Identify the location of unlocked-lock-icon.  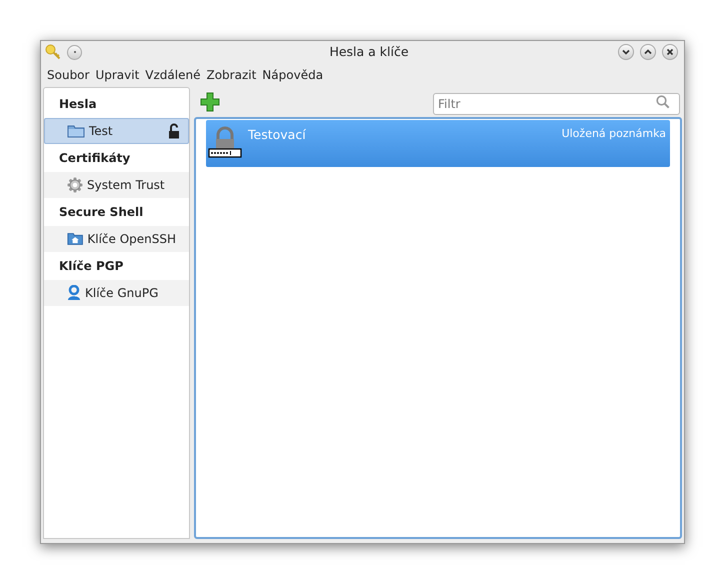
(174, 131).